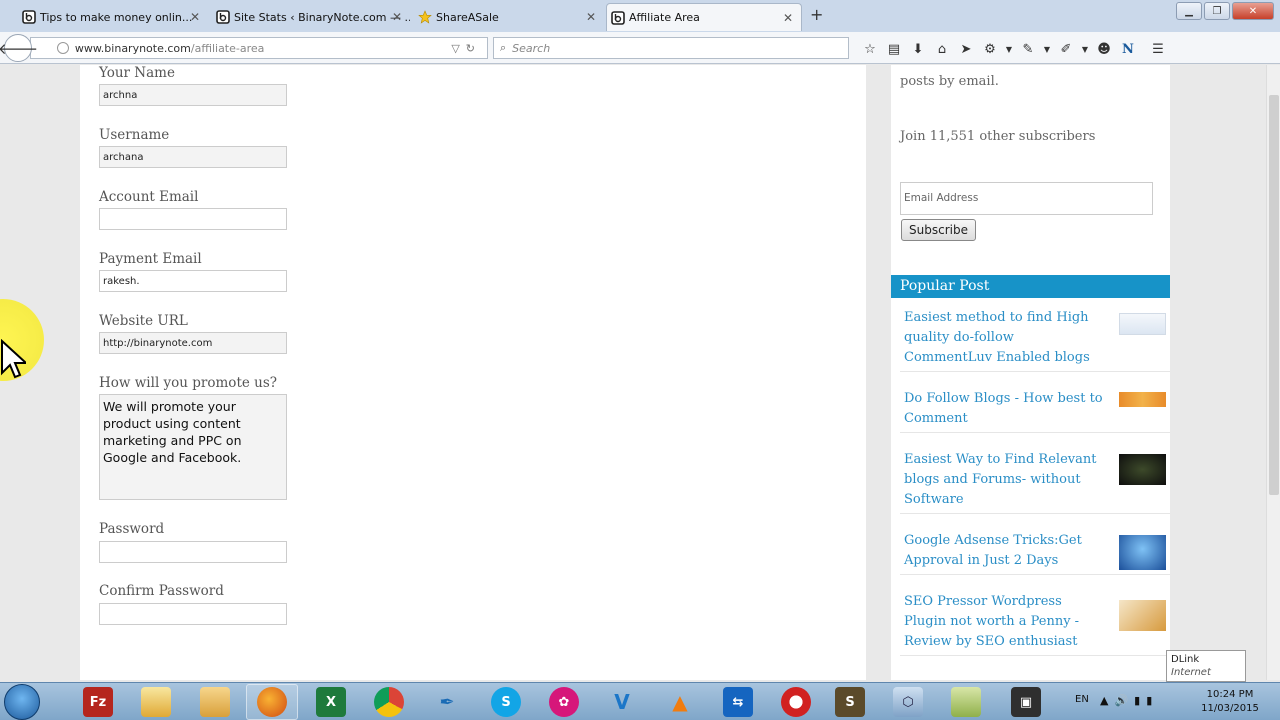 The image size is (1280, 720). What do you see at coordinates (949, 81) in the screenshot?
I see `posts-by-email-text: posts by email.` at bounding box center [949, 81].